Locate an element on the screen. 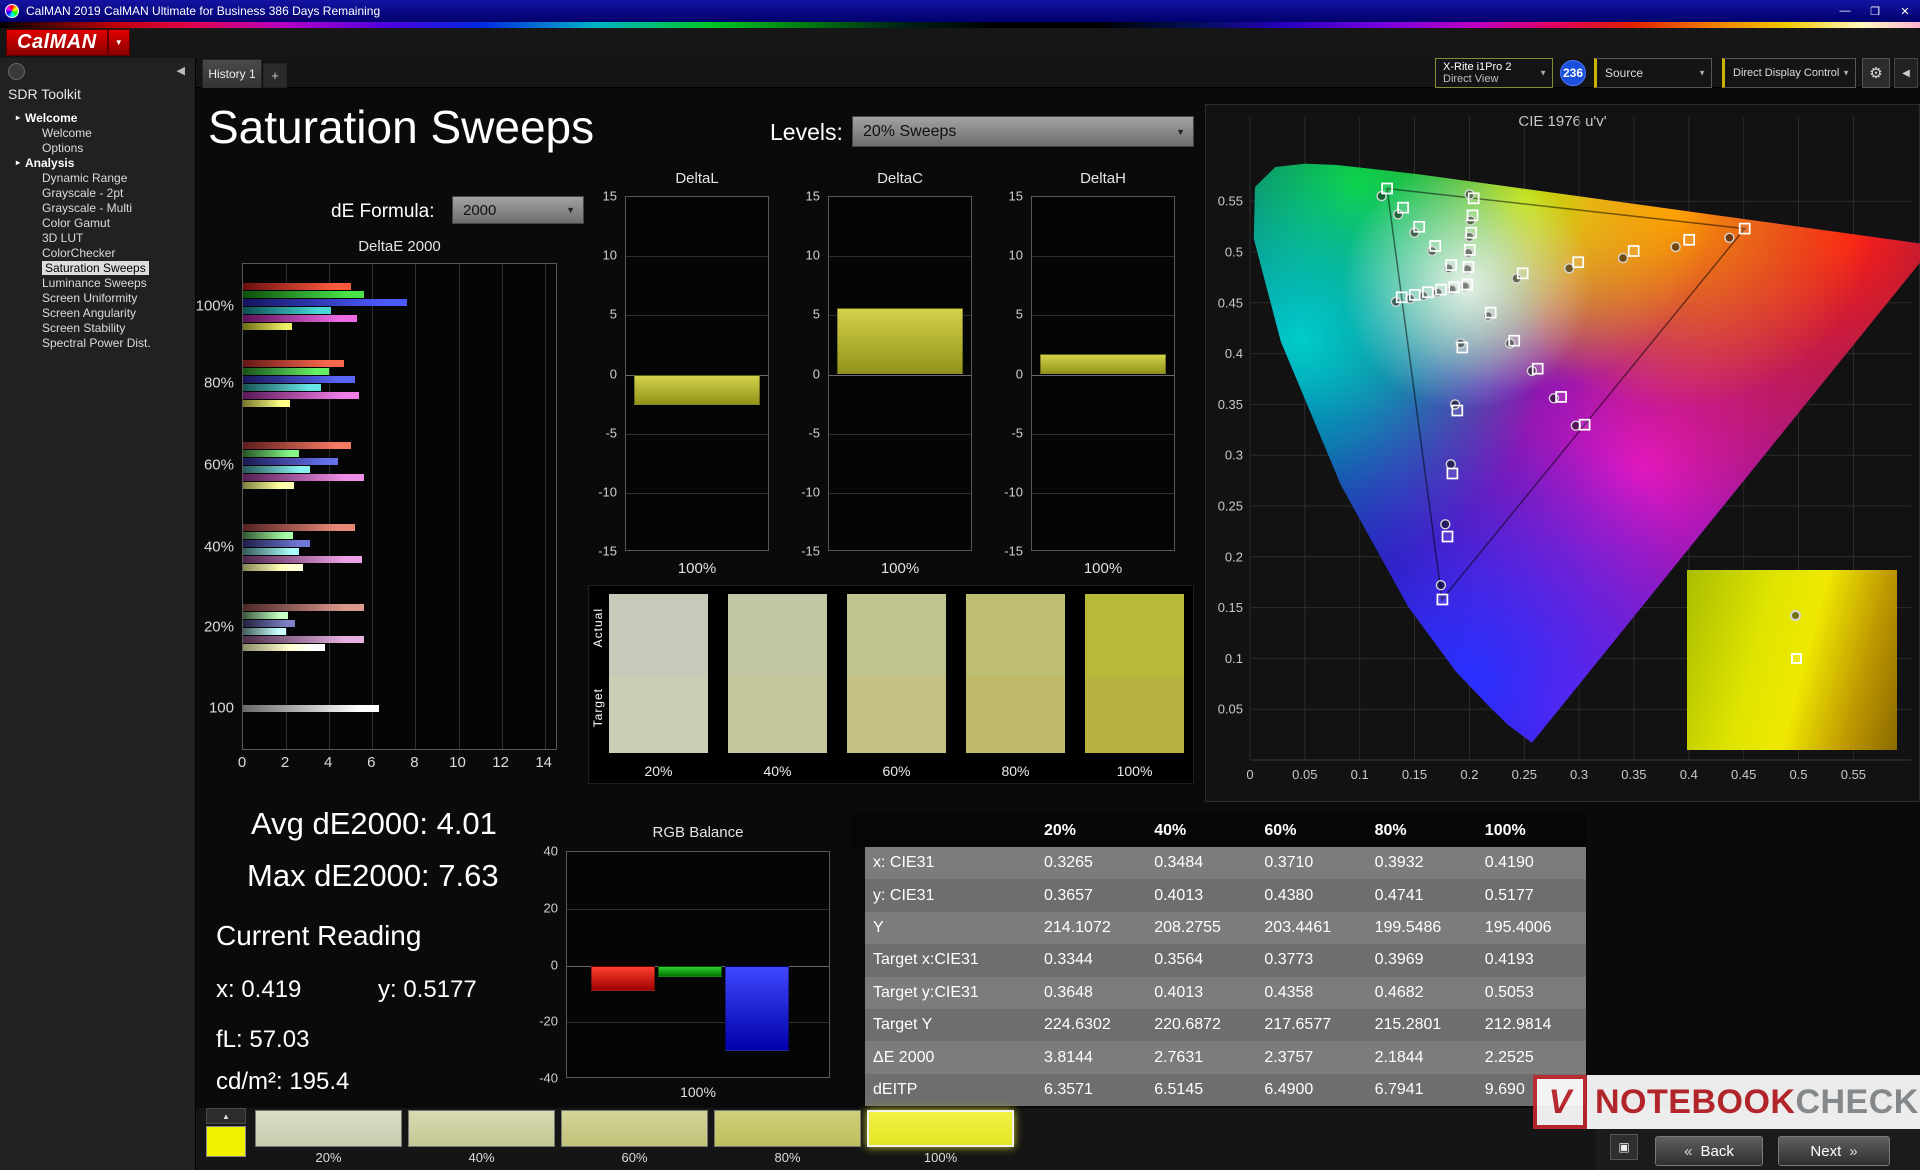 This screenshot has width=1920, height=1170. sidebar-item-3d-lut: 3D LUT is located at coordinates (97, 237).